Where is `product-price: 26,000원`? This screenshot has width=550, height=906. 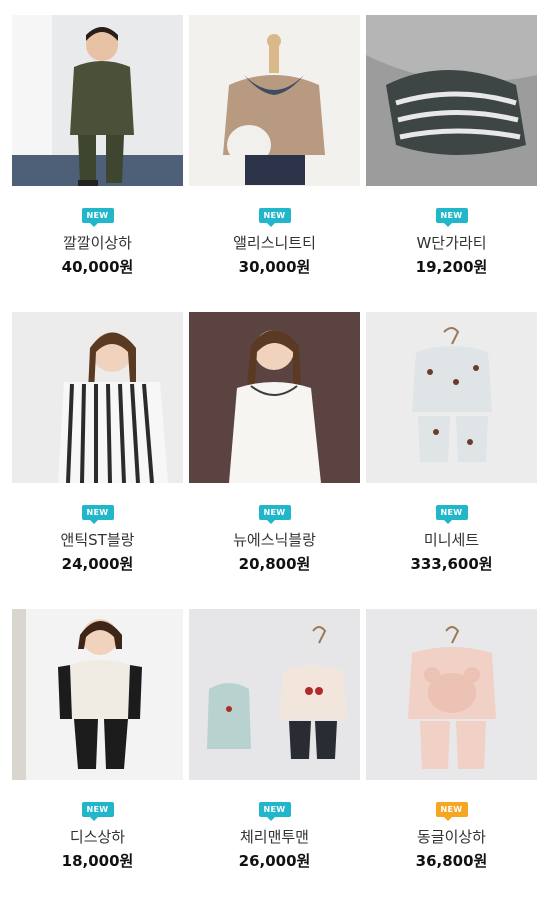
product-price: 26,000원 is located at coordinates (274, 861).